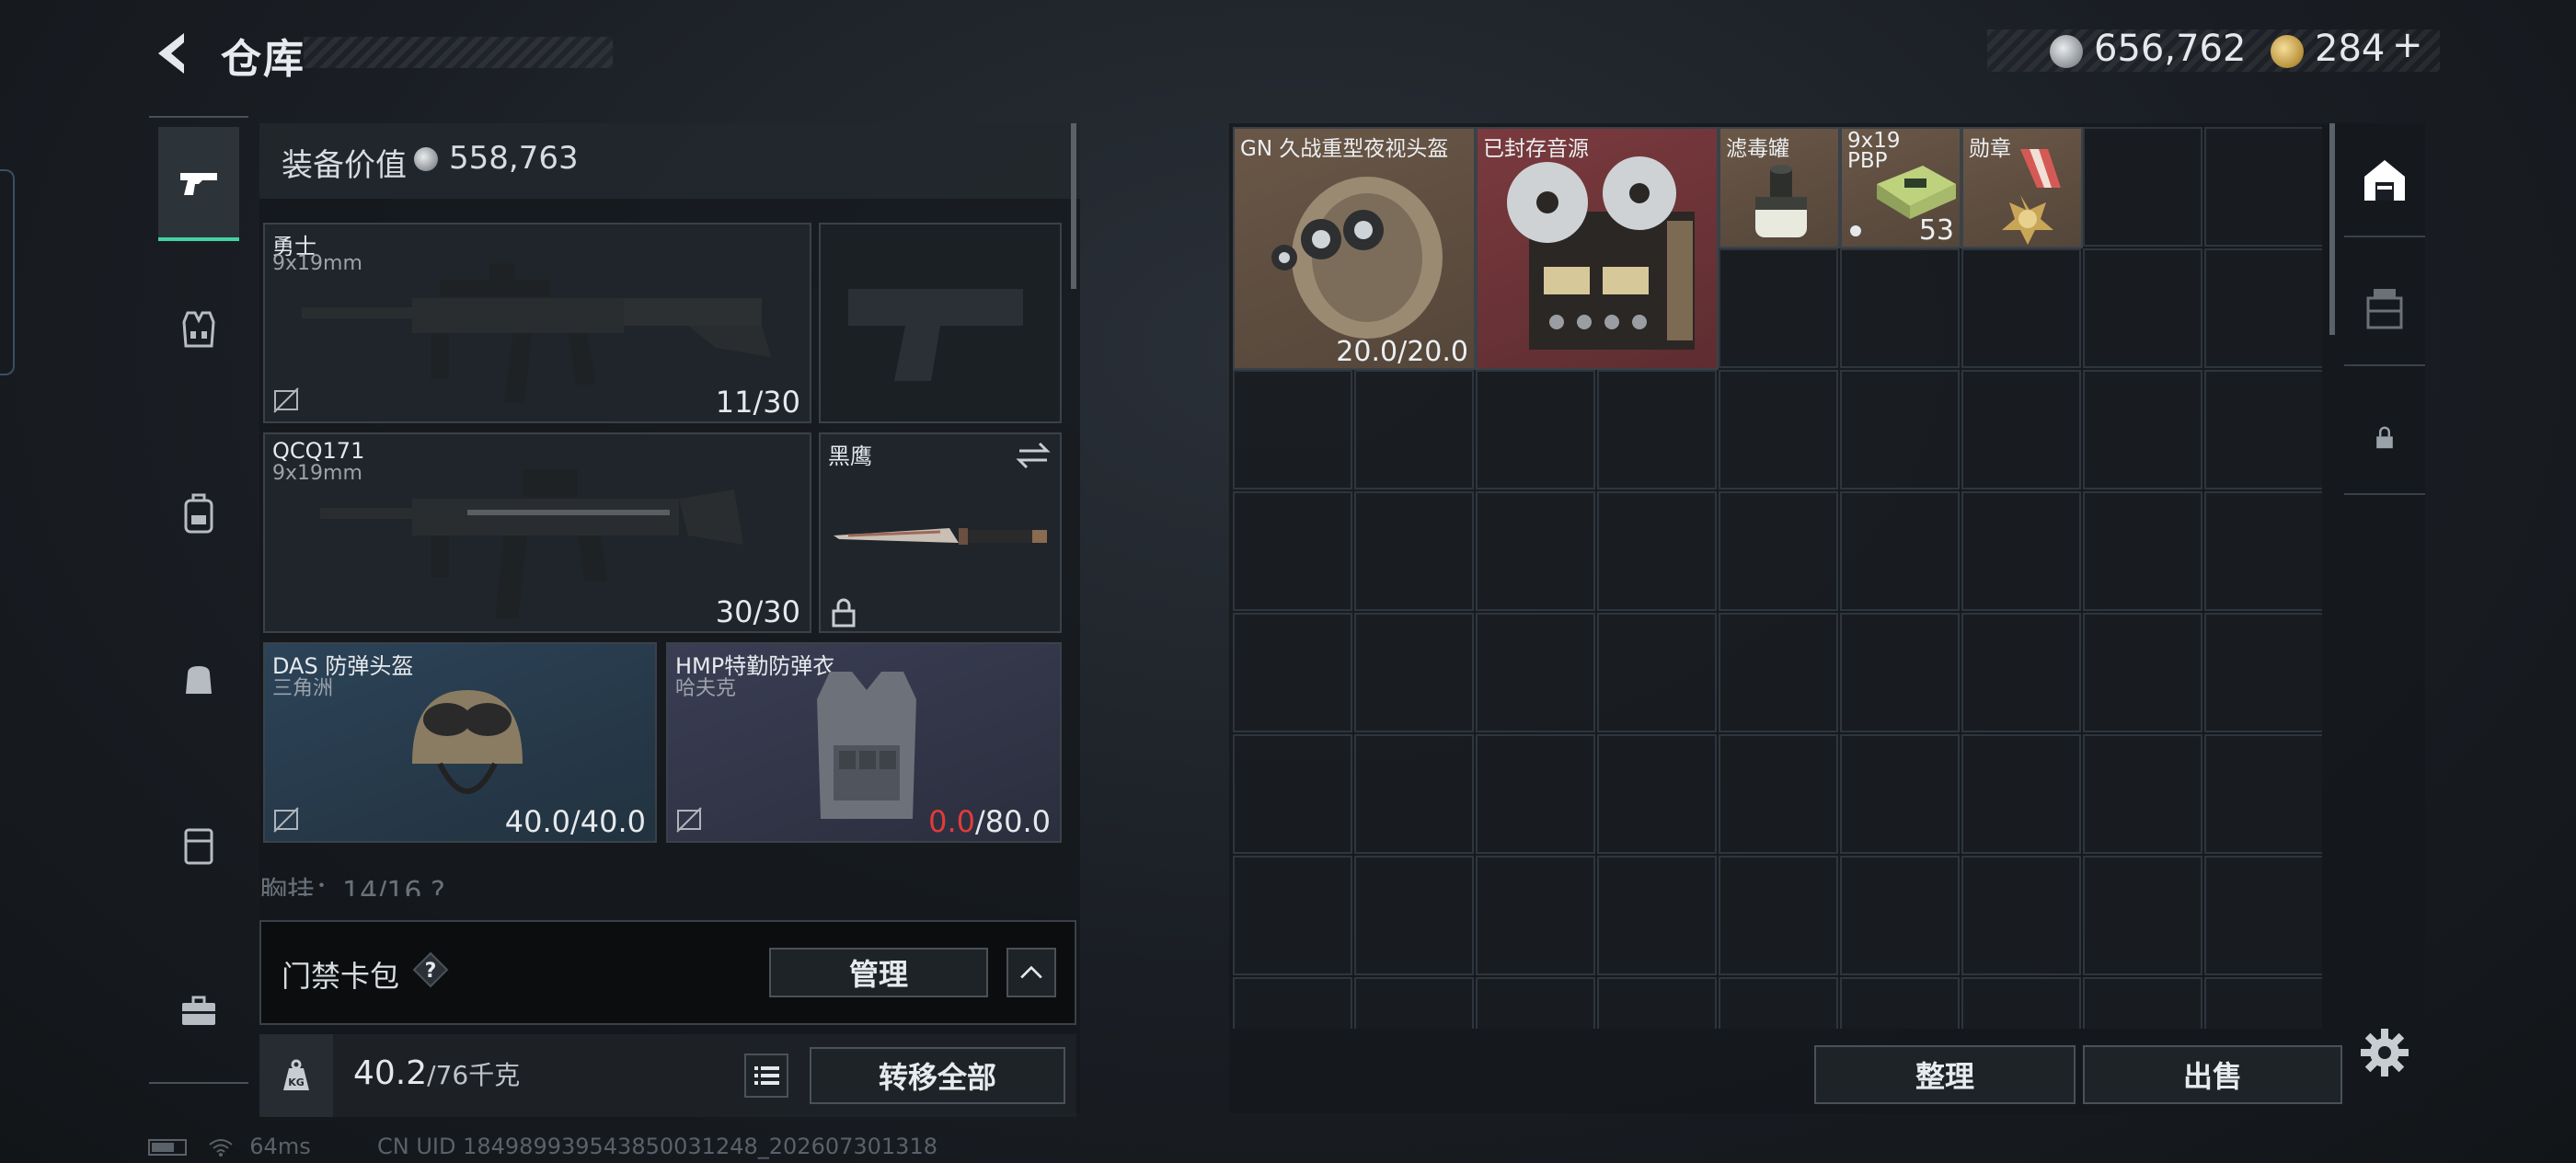  What do you see at coordinates (1354, 249) in the screenshot?
I see `storage-item-nvg-helmet: GN 久战重型夜视头盔 20.0/20.0` at bounding box center [1354, 249].